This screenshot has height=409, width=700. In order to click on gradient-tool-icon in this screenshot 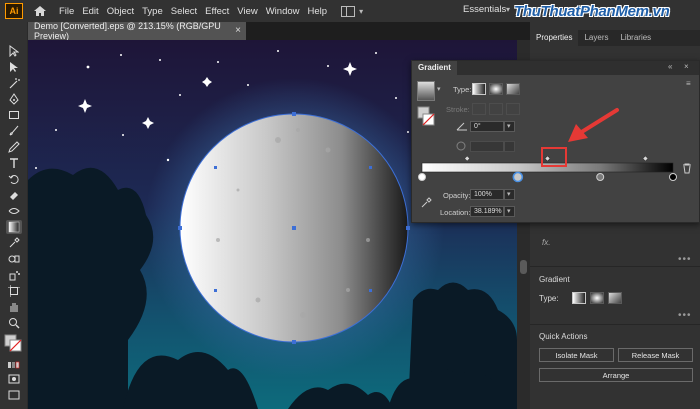, I will do `click(14, 227)`.